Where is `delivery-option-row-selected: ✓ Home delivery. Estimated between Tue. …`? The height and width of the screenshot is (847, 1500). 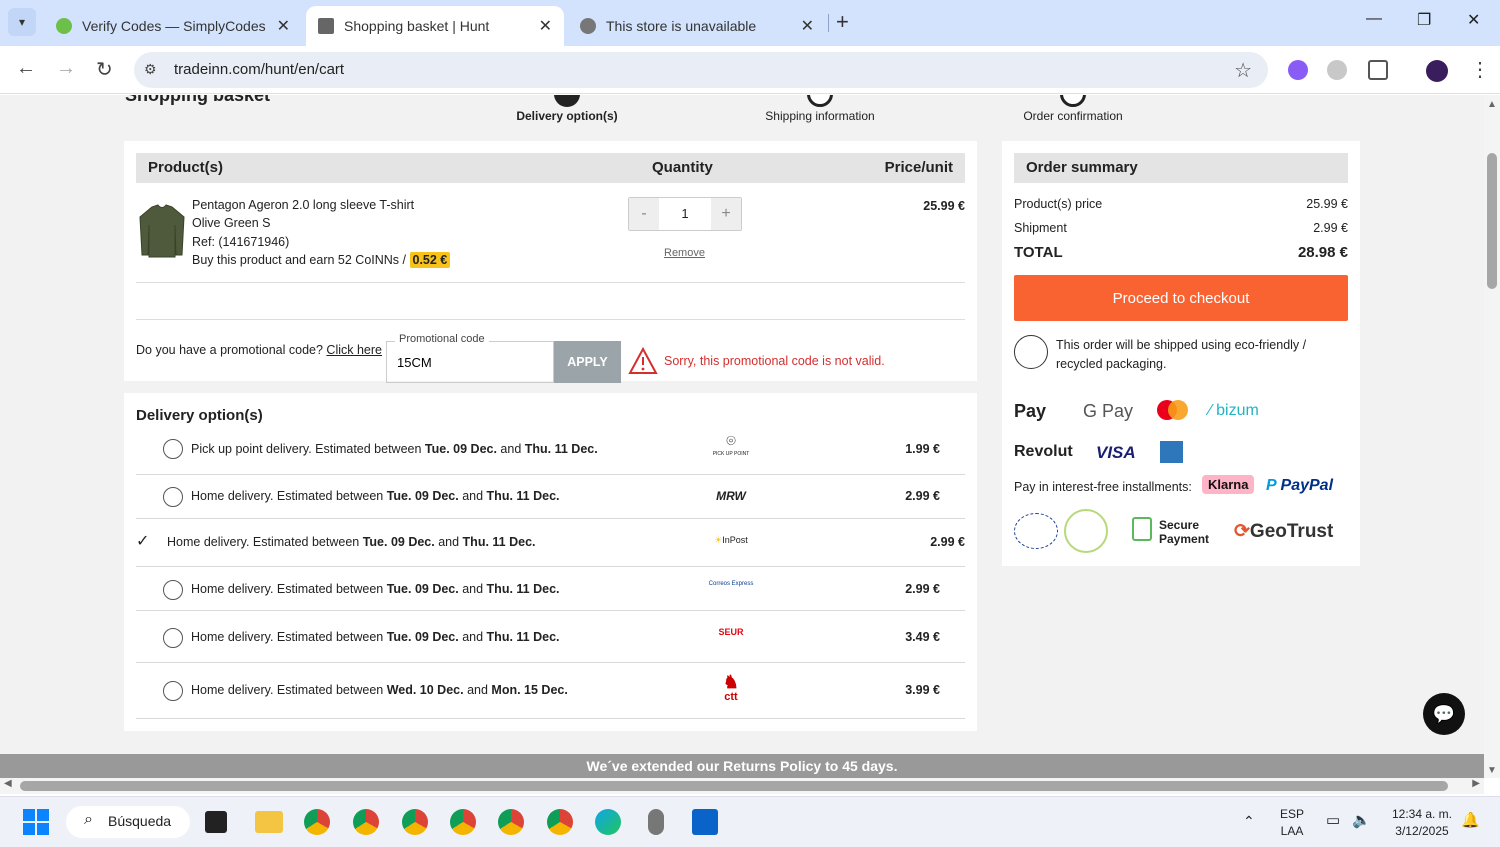 delivery-option-row-selected: ✓ Home delivery. Estimated between Tue. … is located at coordinates (550, 543).